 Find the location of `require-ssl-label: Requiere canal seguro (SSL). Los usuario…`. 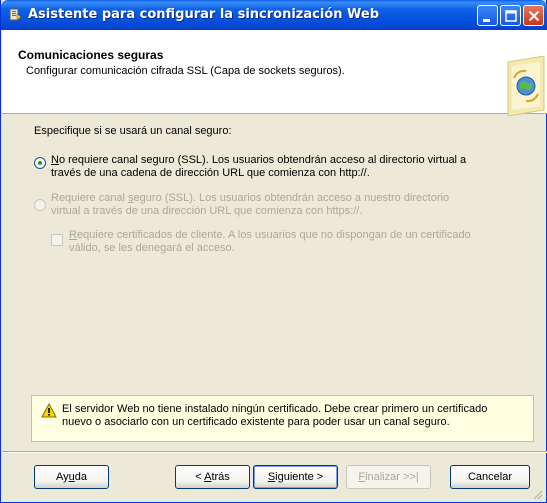

require-ssl-label: Requiere canal seguro (SSL). Los usuario… is located at coordinates (291, 205).